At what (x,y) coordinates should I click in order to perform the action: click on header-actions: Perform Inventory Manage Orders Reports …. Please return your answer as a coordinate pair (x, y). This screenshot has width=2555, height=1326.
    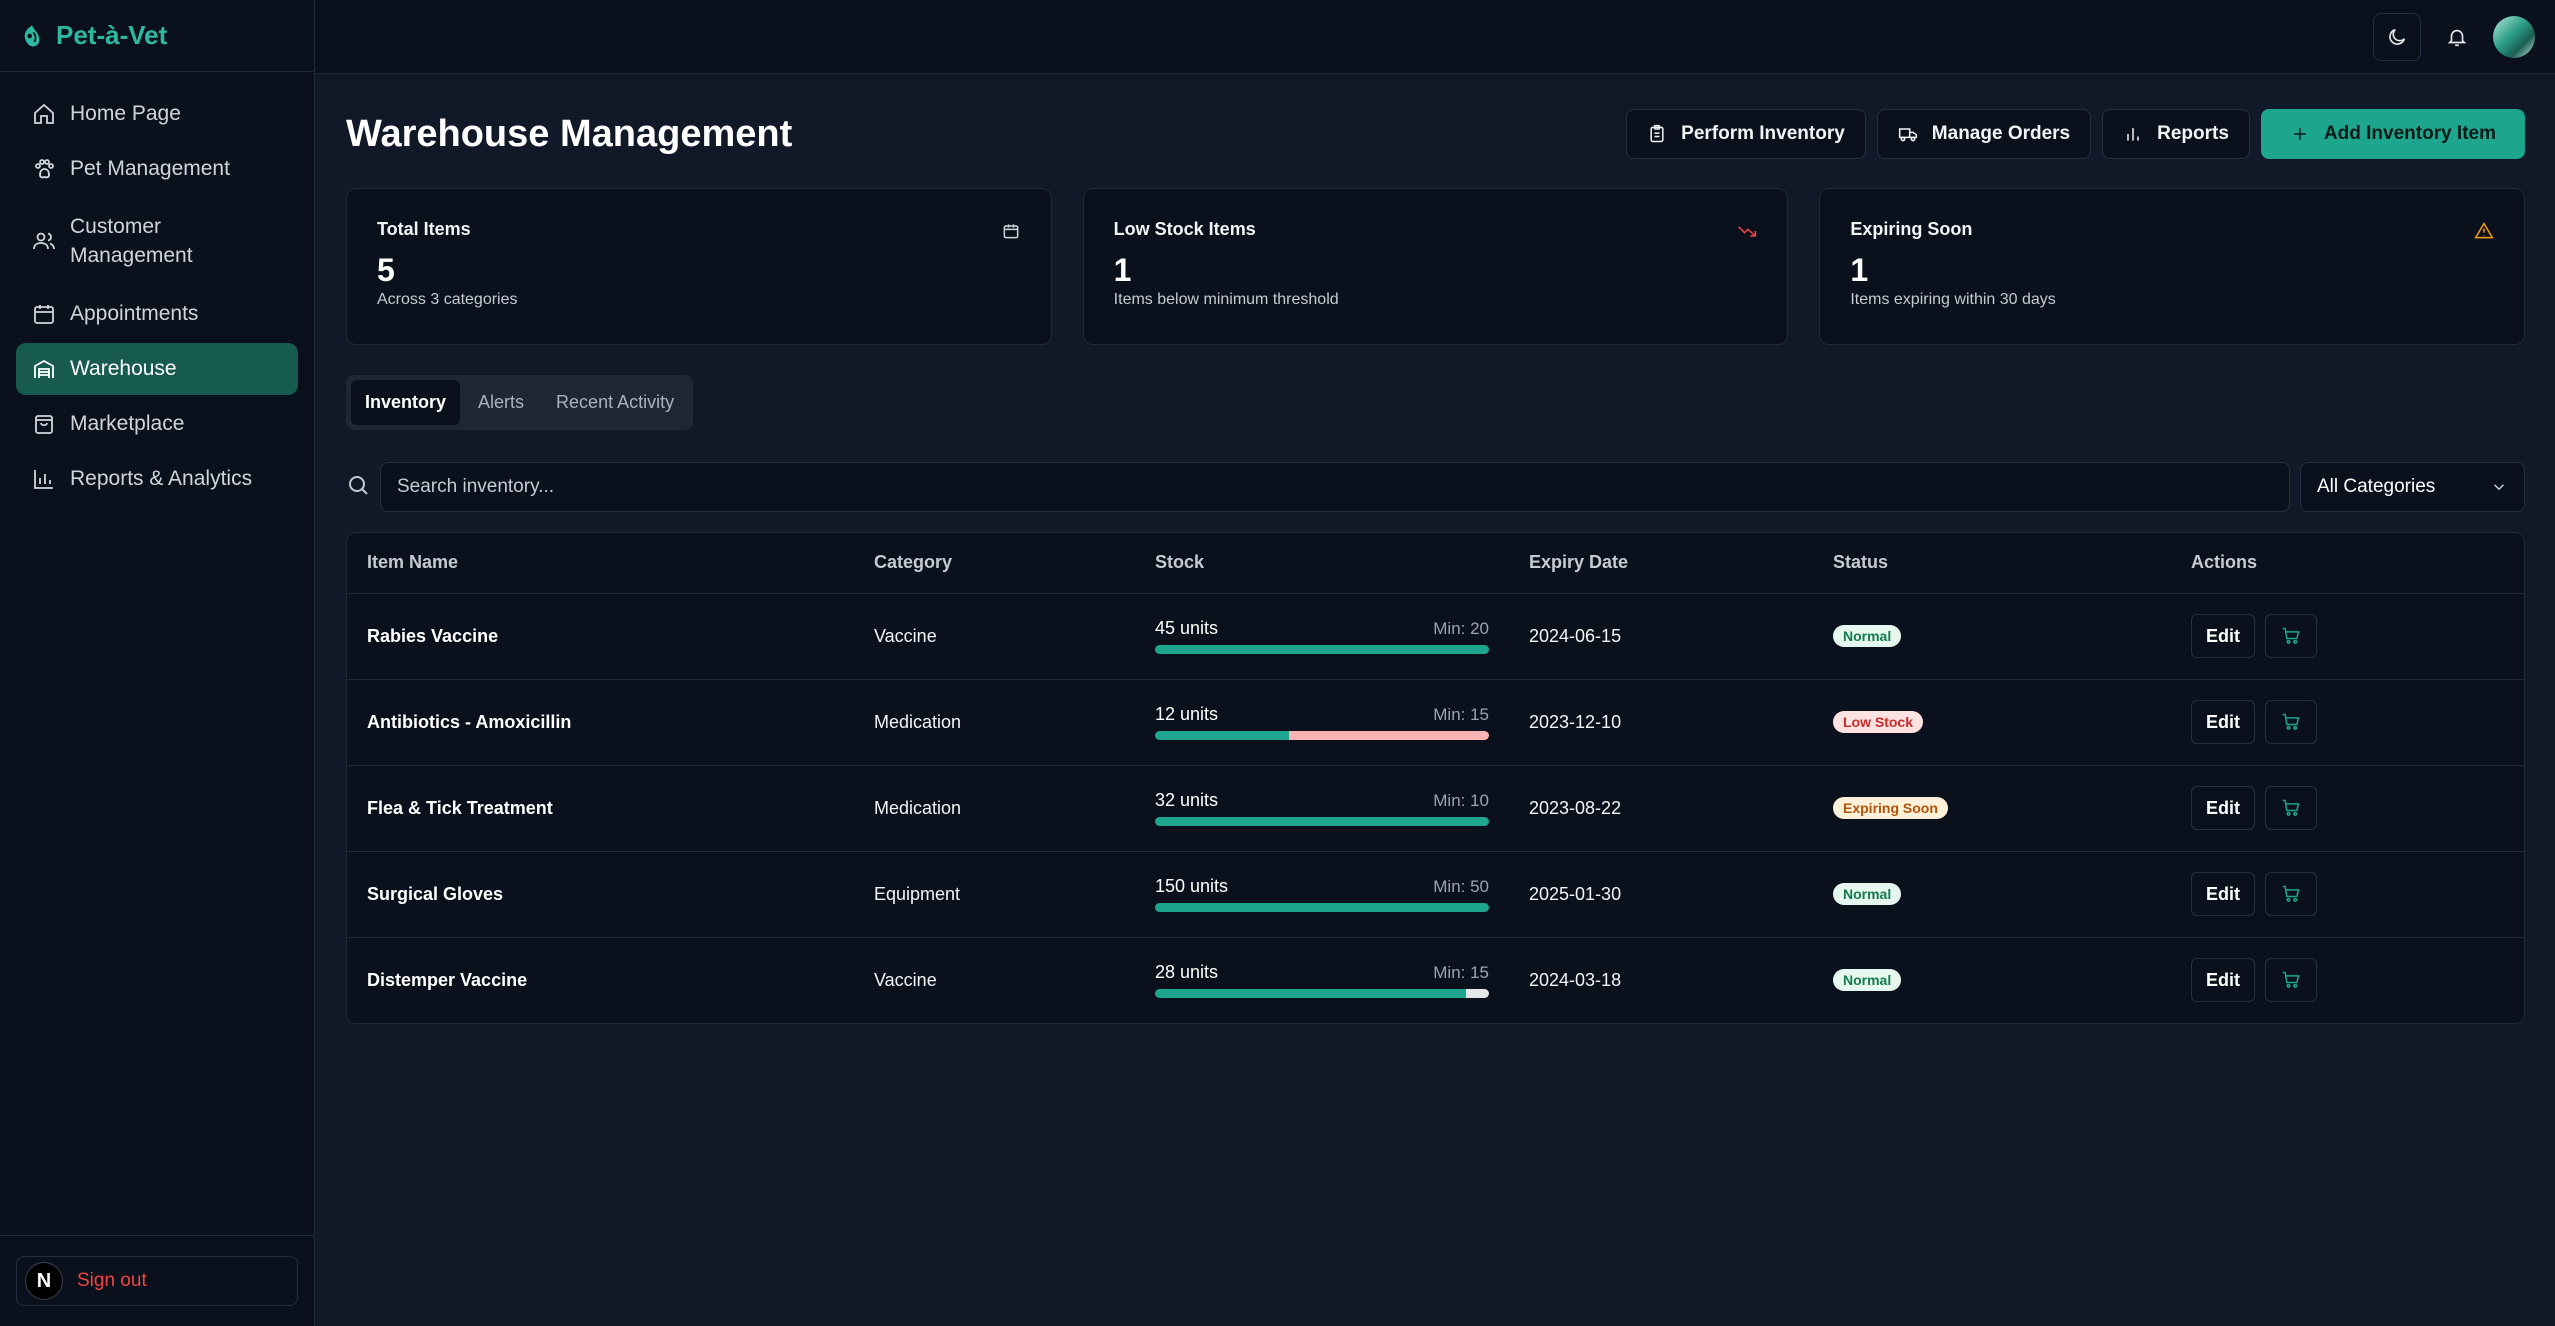
    Looking at the image, I should click on (2075, 134).